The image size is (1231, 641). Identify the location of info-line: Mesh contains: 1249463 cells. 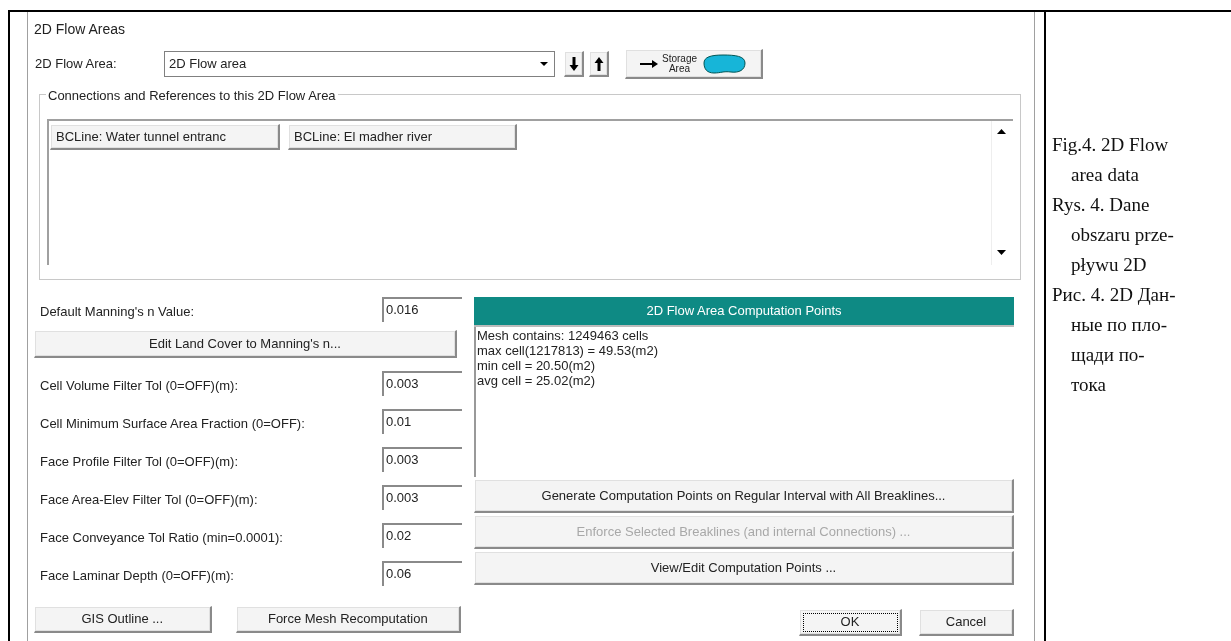
(563, 335).